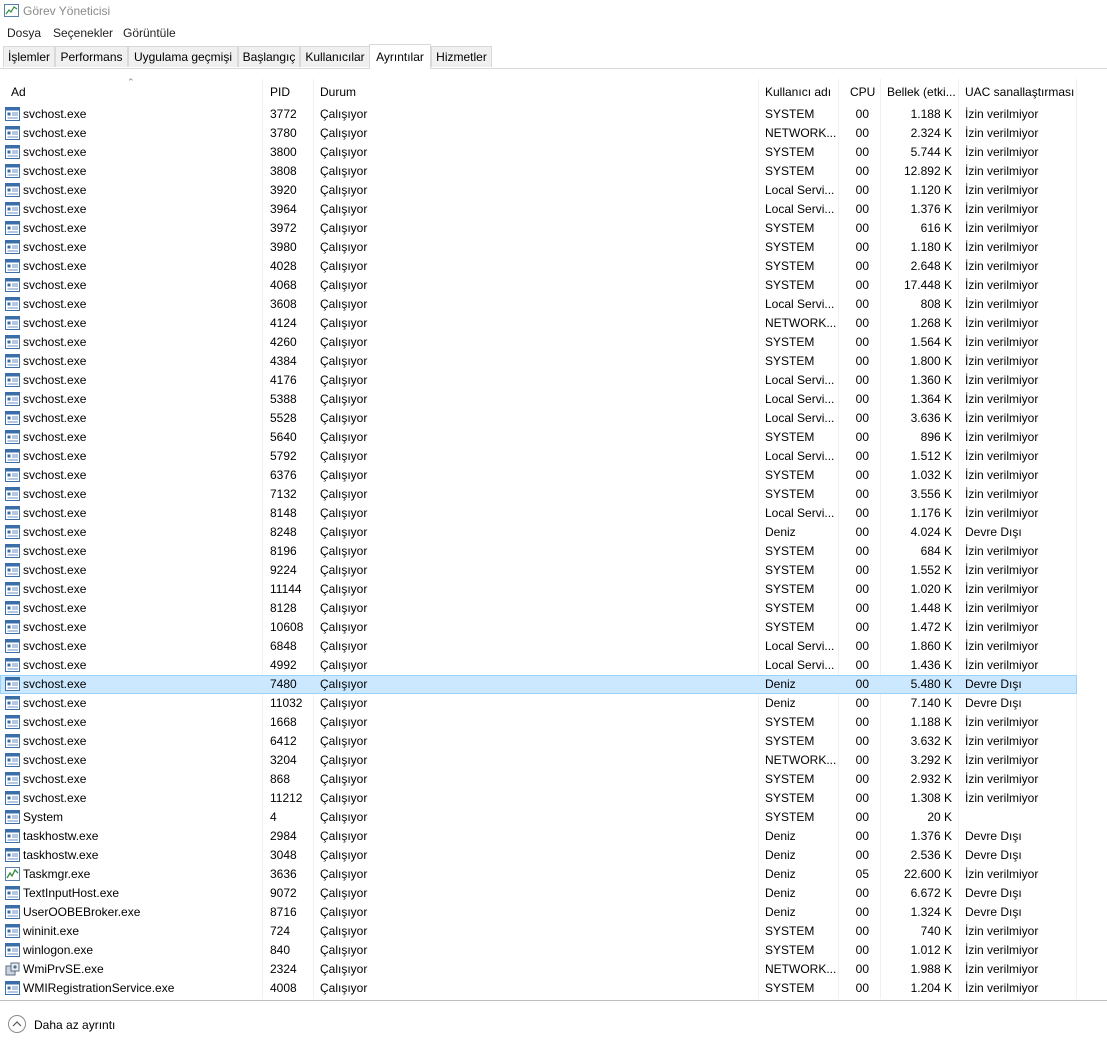  What do you see at coordinates (931, 380) in the screenshot?
I see `cell-memory: 1.360 K` at bounding box center [931, 380].